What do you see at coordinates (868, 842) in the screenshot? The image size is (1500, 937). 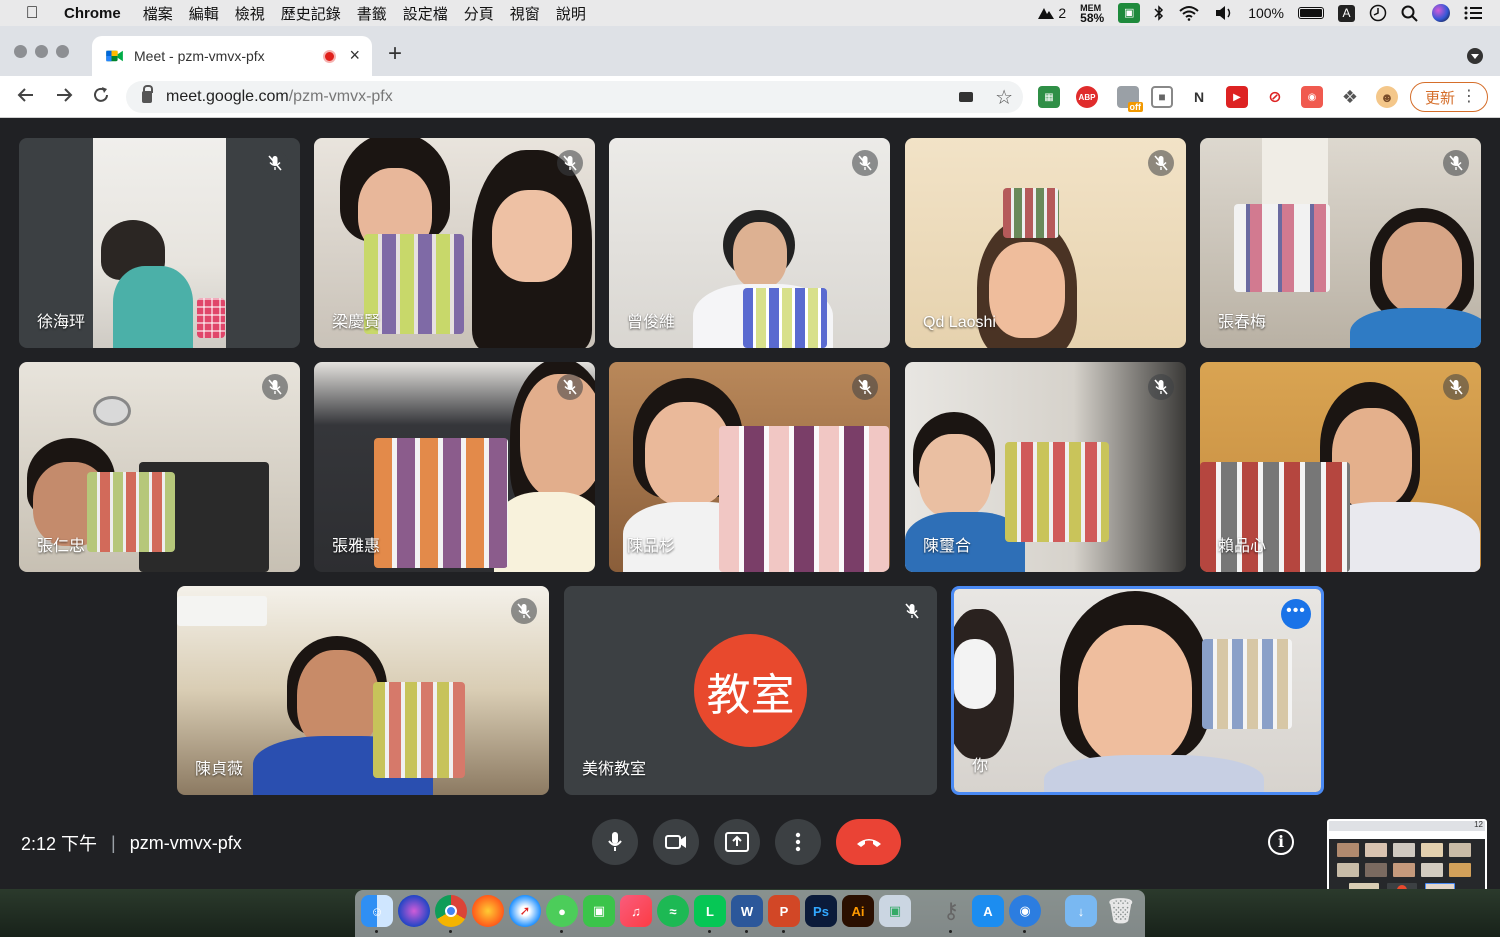 I see `leave-call-button` at bounding box center [868, 842].